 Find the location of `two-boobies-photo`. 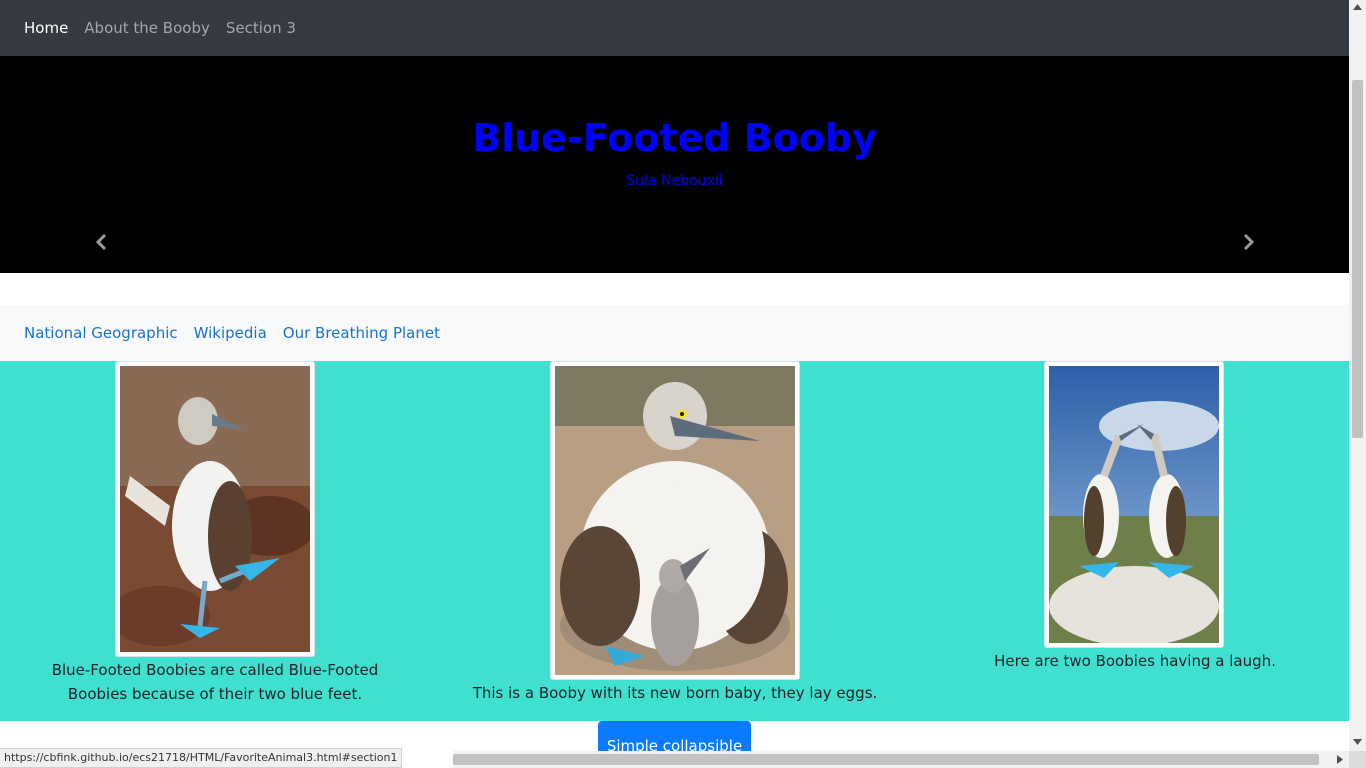

two-boobies-photo is located at coordinates (1134, 504).